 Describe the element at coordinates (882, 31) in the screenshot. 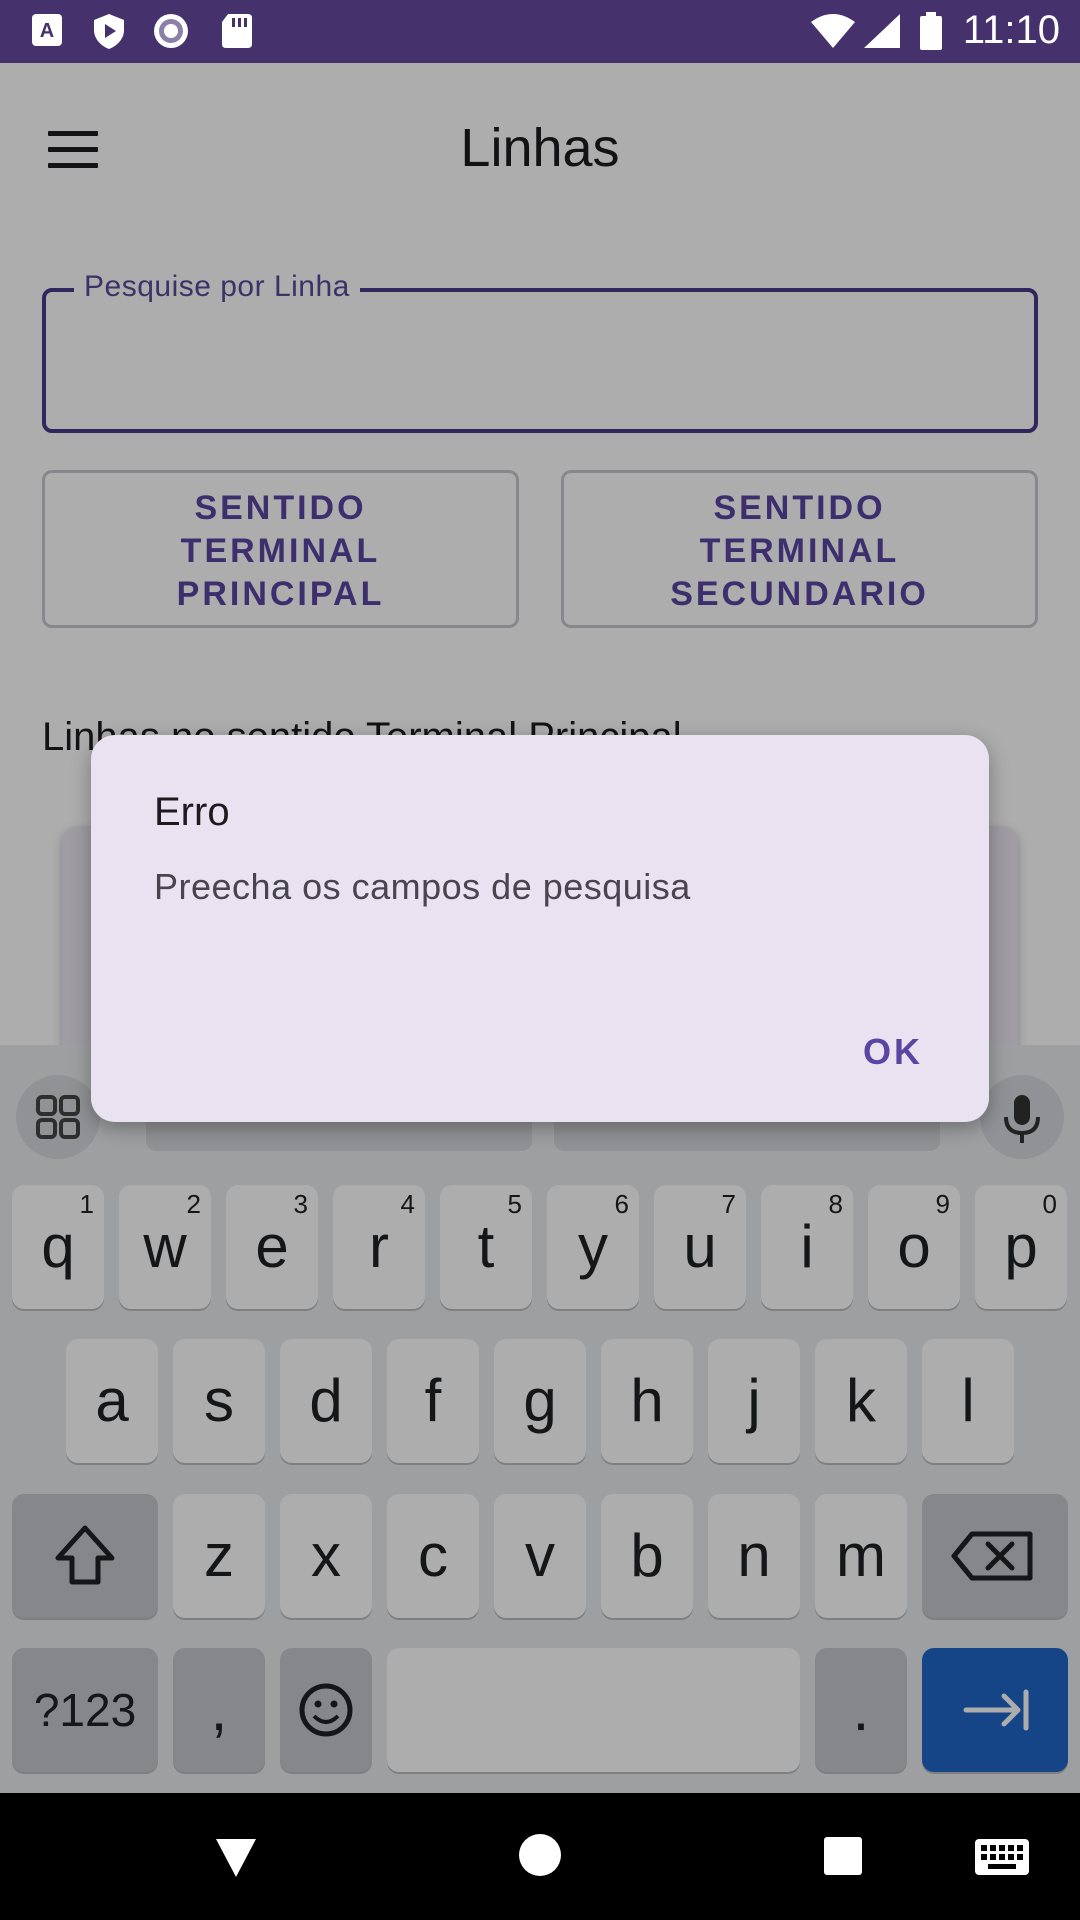

I see `signal-icon` at that location.